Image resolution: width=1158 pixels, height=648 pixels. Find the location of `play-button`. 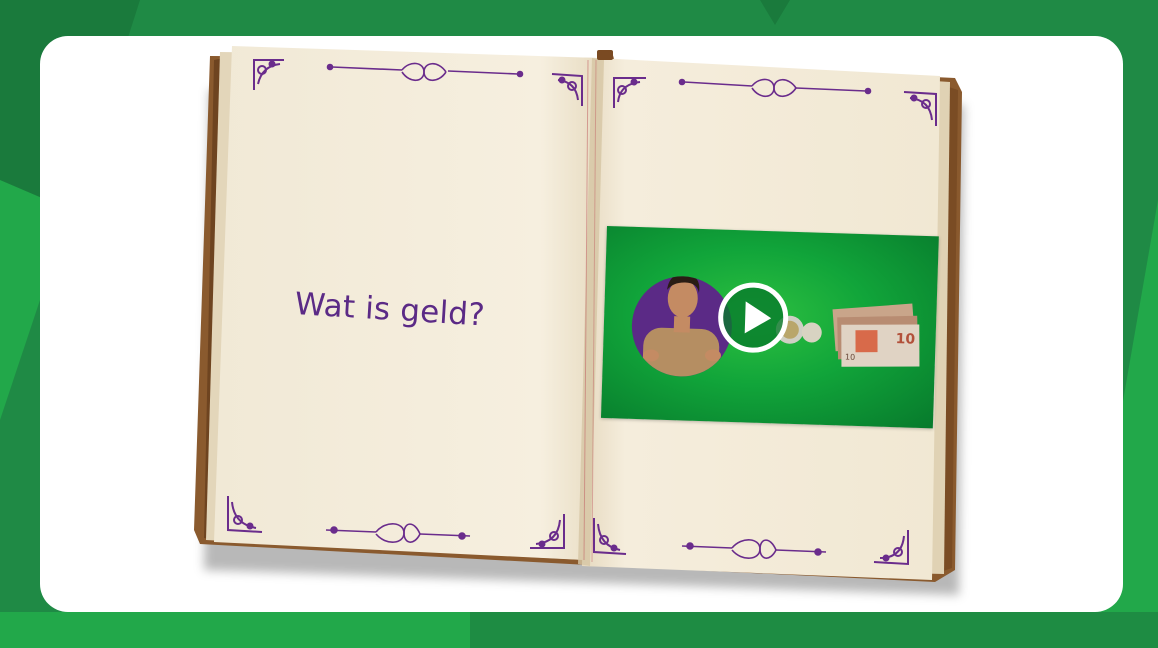

play-button is located at coordinates (753, 317).